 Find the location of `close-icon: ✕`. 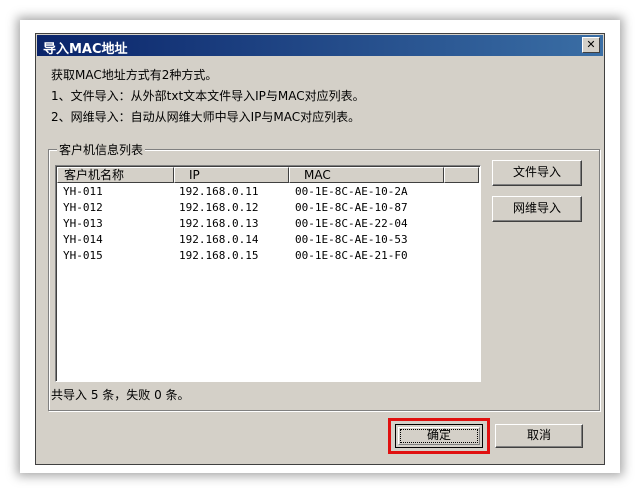

close-icon: ✕ is located at coordinates (591, 44).